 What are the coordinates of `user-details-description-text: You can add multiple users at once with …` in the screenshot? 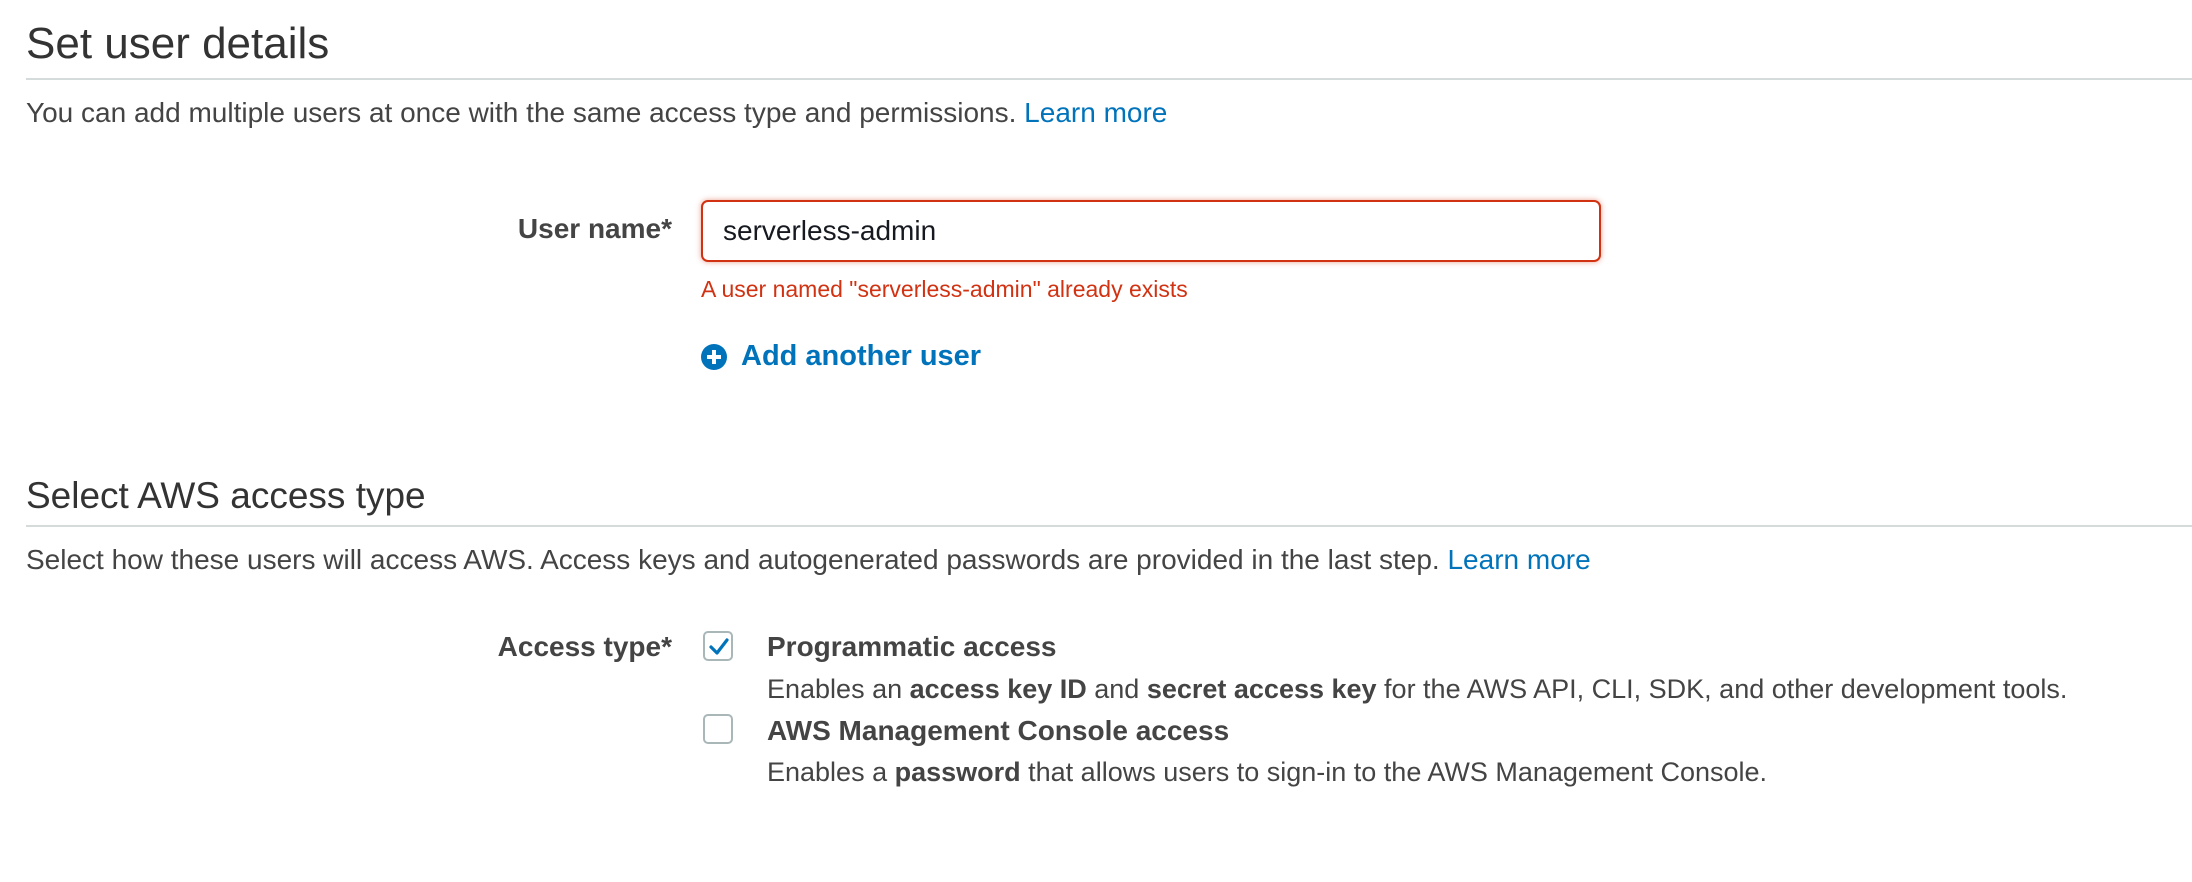 It's located at (521, 112).